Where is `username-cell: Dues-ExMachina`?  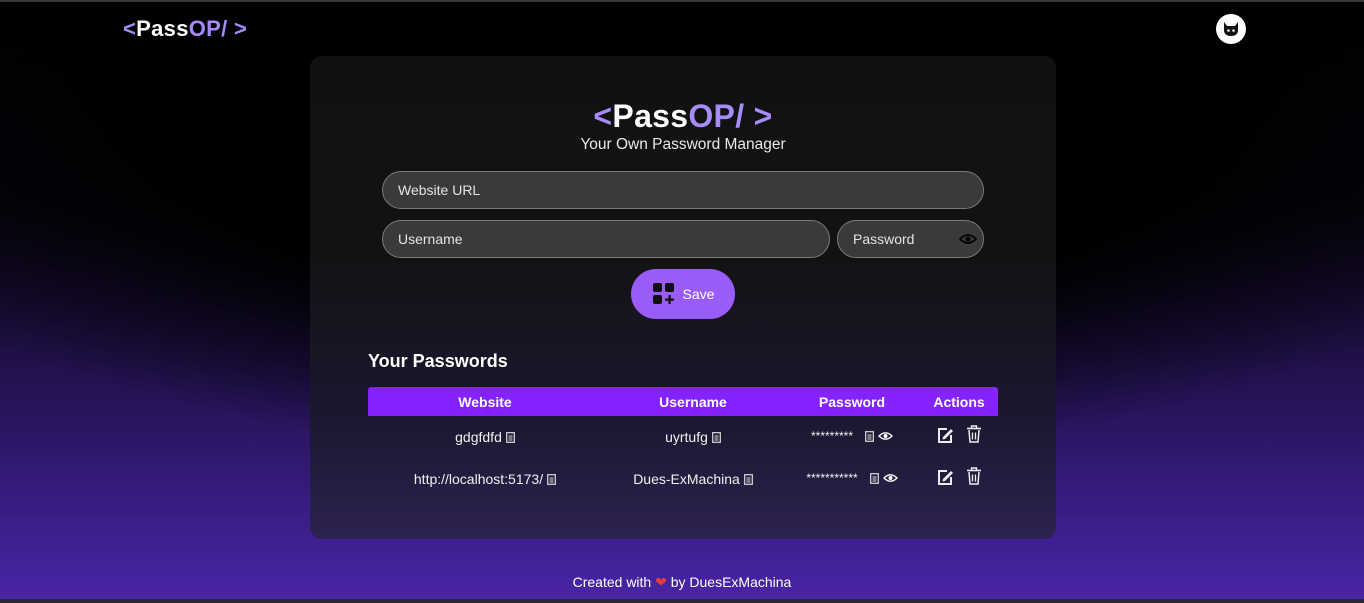 username-cell: Dues-ExMachina is located at coordinates (693, 479).